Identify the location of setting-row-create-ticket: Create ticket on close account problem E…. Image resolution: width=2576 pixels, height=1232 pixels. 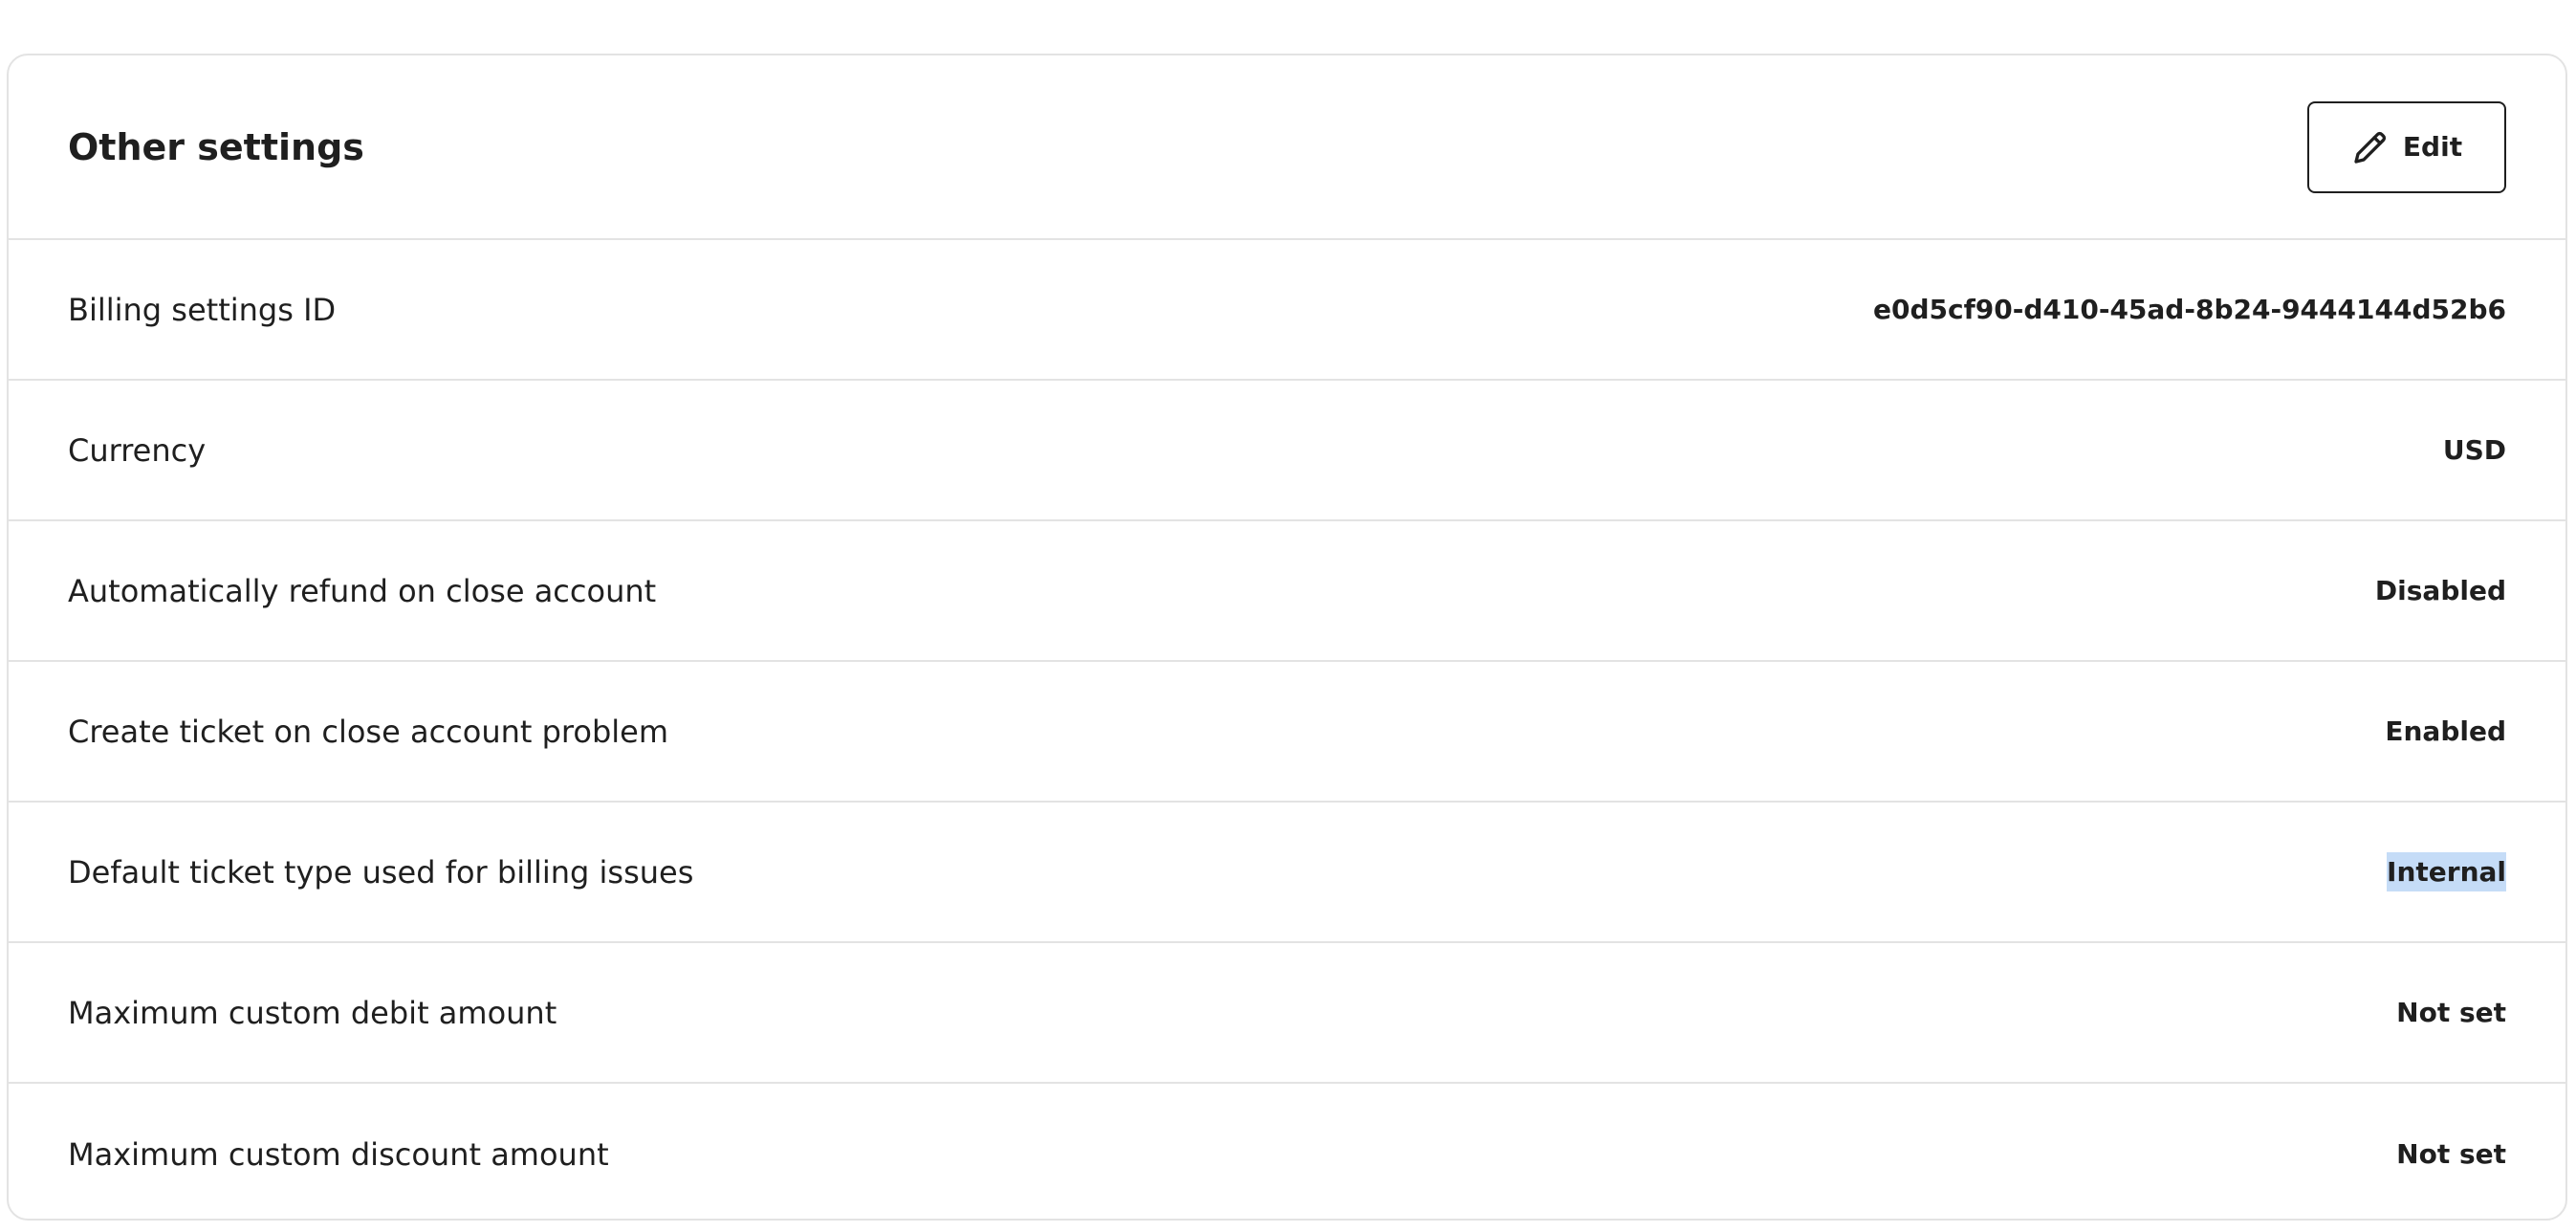
(1287, 732).